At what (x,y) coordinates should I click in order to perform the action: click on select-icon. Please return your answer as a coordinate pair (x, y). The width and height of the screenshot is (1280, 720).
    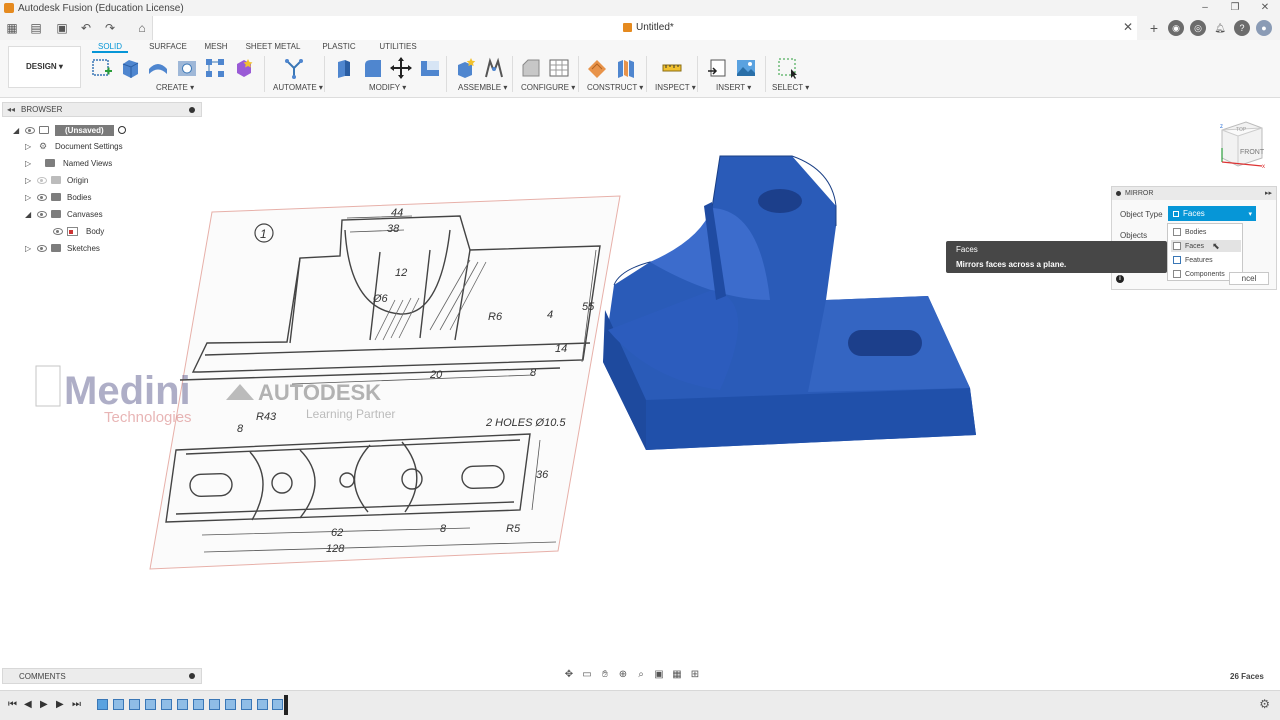
    Looking at the image, I should click on (788, 68).